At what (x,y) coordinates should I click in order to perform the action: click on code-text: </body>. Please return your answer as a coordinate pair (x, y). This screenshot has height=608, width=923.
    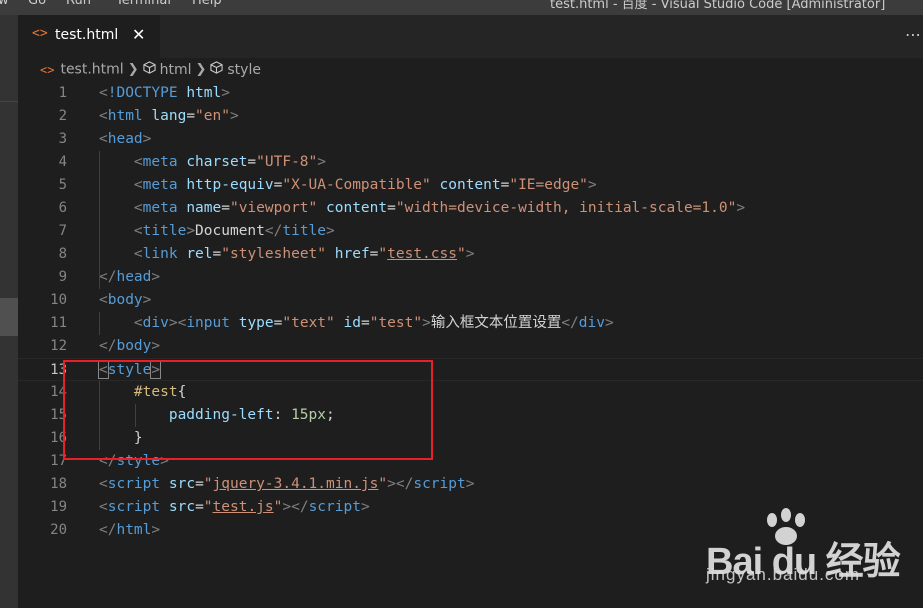
    Looking at the image, I should click on (130, 346).